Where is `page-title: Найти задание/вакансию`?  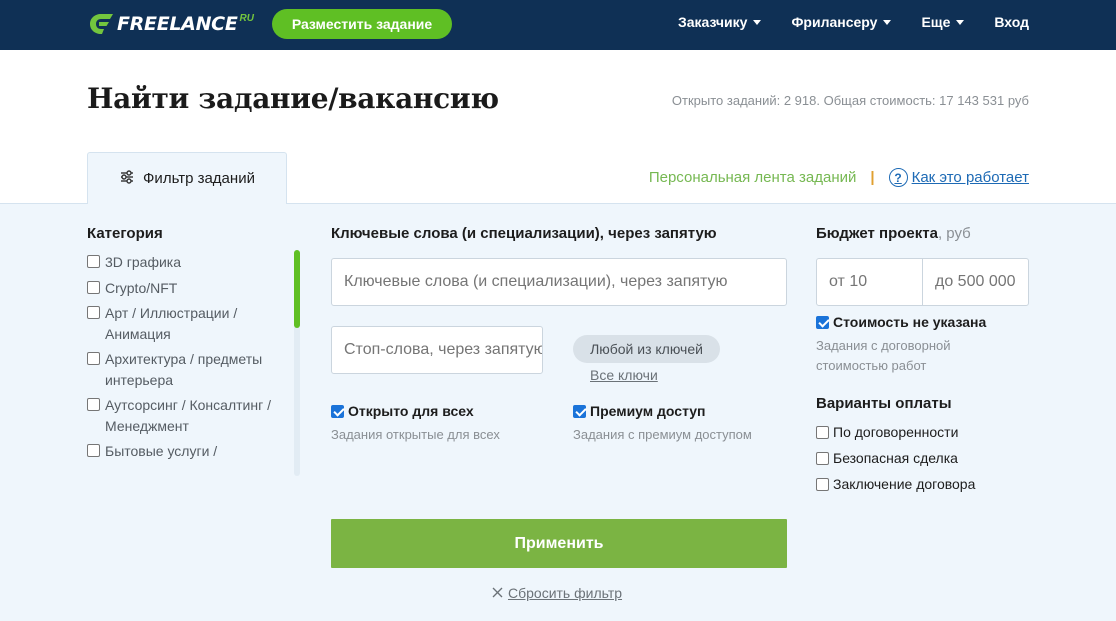
page-title: Найти задание/вакансию is located at coordinates (293, 98).